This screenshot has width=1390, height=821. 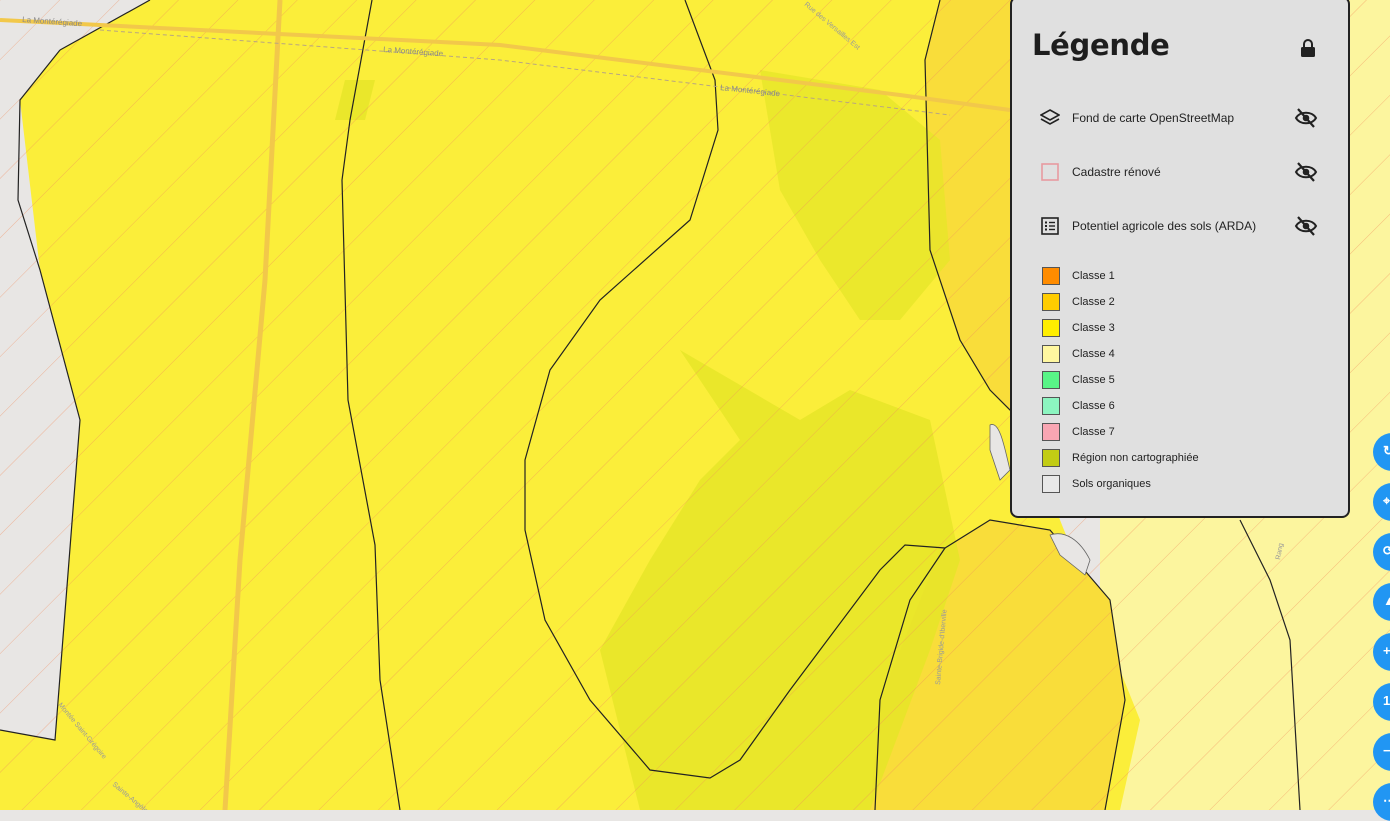 I want to click on class-label: Région non cartographiée, so click(x=1135, y=458).